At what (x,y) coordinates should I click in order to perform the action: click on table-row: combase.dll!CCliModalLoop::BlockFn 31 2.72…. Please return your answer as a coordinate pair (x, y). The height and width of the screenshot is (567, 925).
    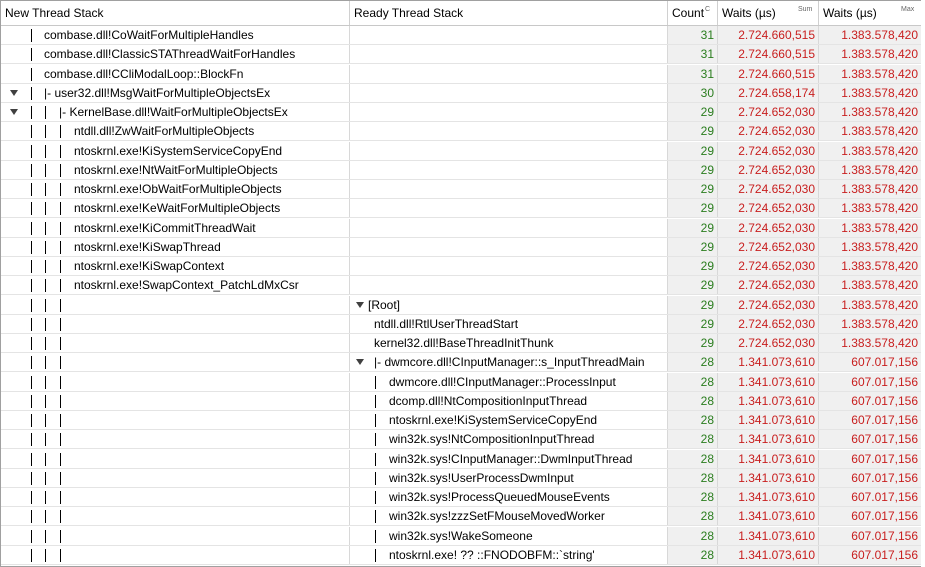
    Looking at the image, I should click on (461, 74).